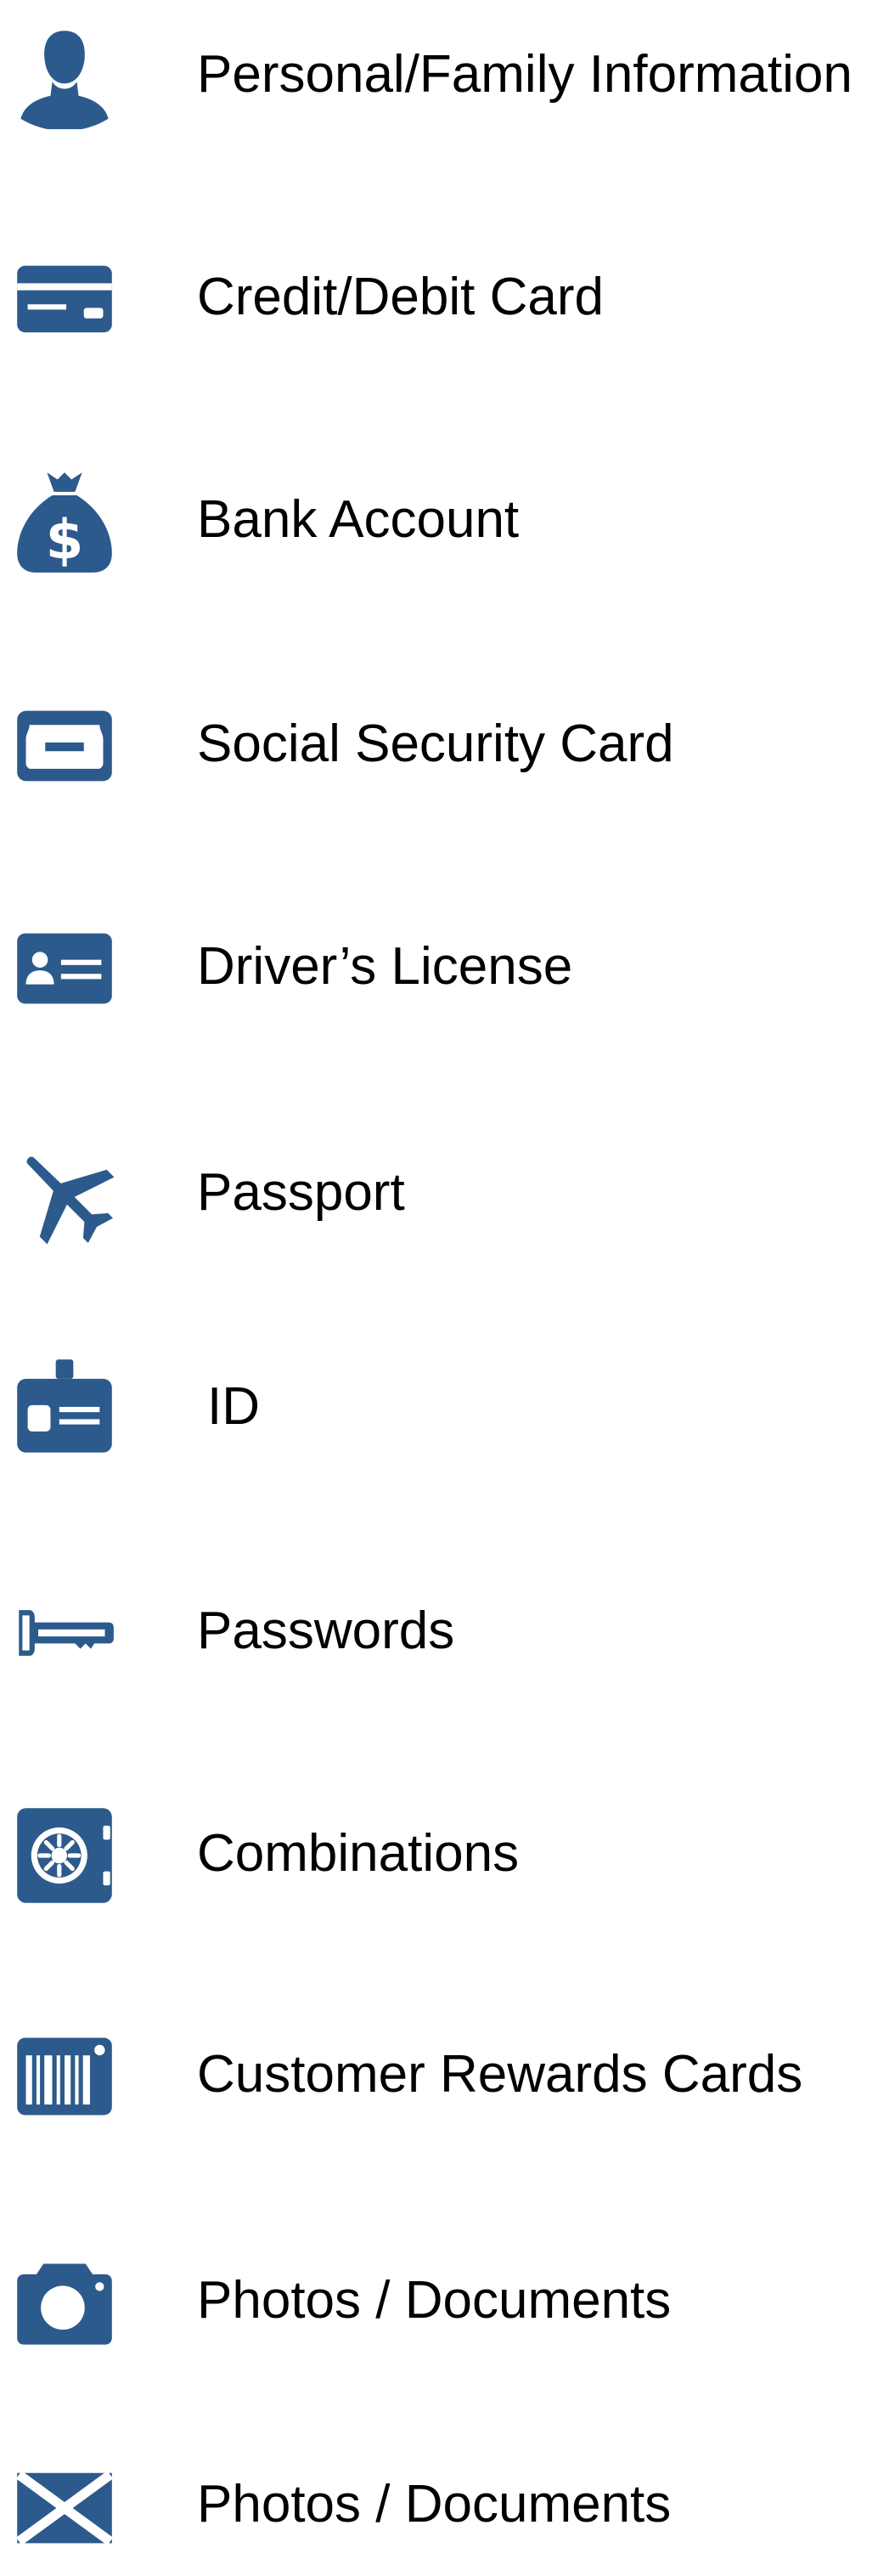  Describe the element at coordinates (64, 76) in the screenshot. I see `person-icon` at that location.